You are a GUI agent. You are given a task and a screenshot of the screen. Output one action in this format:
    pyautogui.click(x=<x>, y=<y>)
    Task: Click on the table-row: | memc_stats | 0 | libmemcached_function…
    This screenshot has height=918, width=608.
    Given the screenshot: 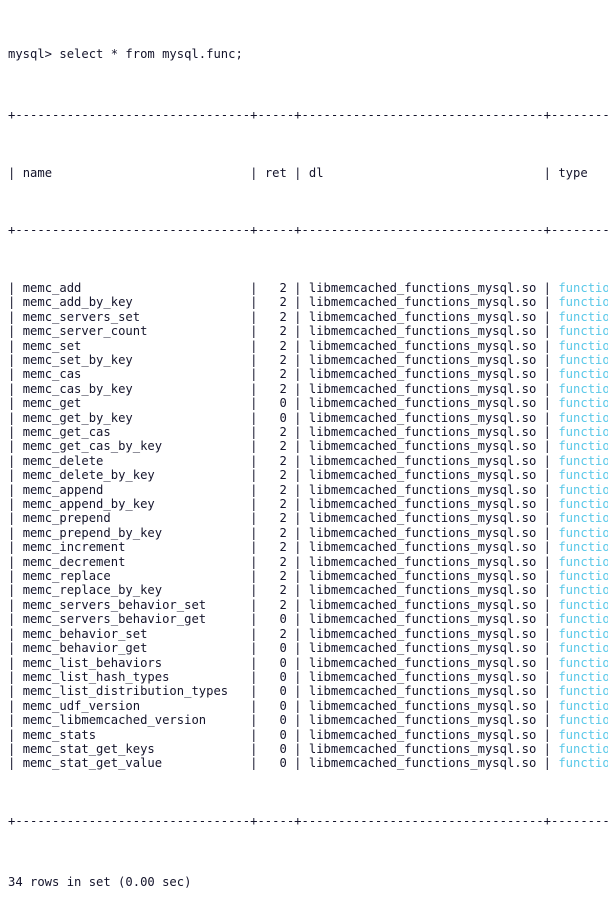 What is the action you would take?
    pyautogui.click(x=308, y=735)
    